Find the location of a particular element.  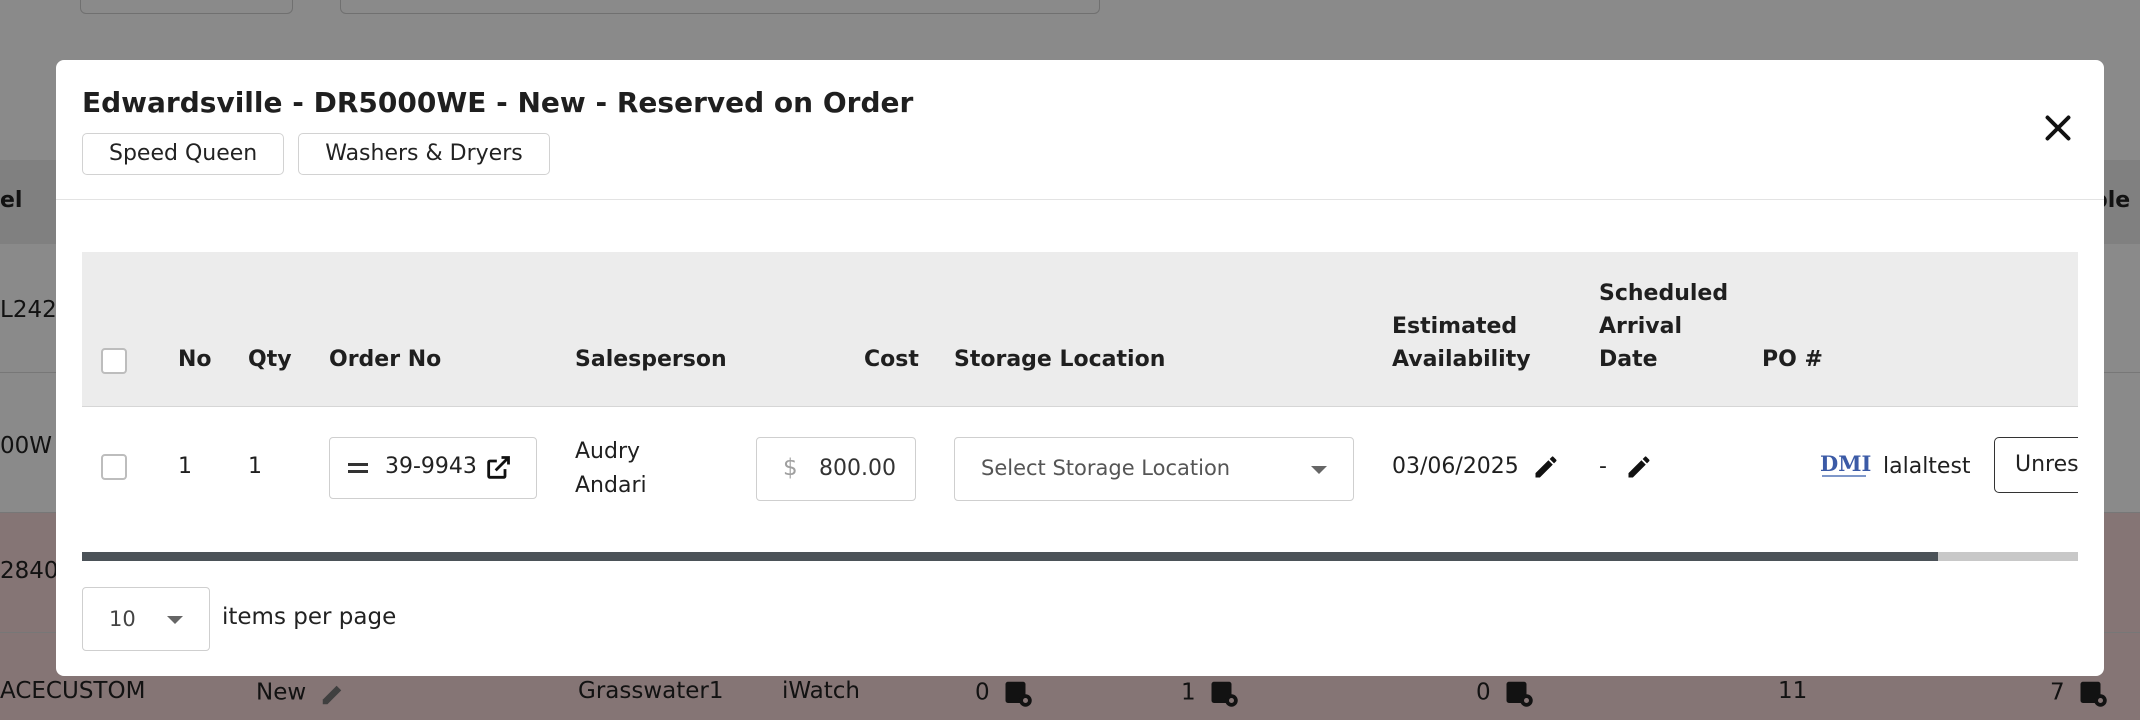

header-qty: Qty is located at coordinates (270, 359).